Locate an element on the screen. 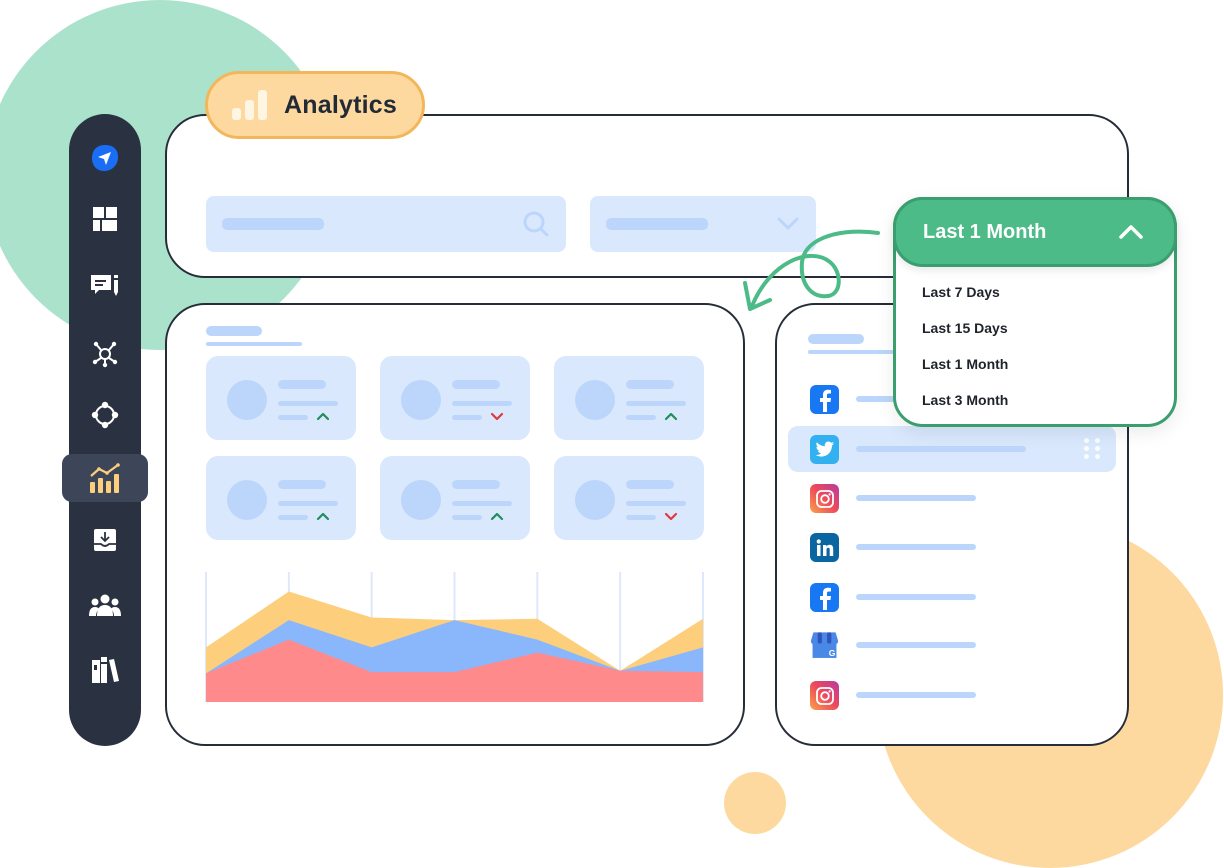 The width and height of the screenshot is (1224, 868). area-chart is located at coordinates (455, 636).